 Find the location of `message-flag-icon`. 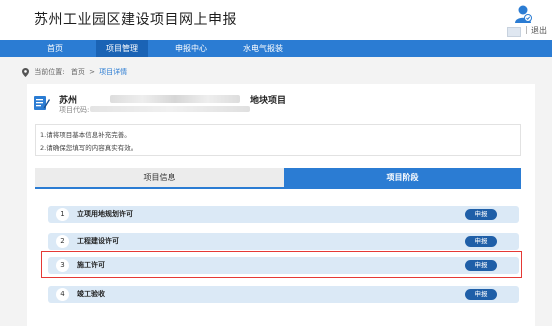

message-flag-icon is located at coordinates (514, 32).